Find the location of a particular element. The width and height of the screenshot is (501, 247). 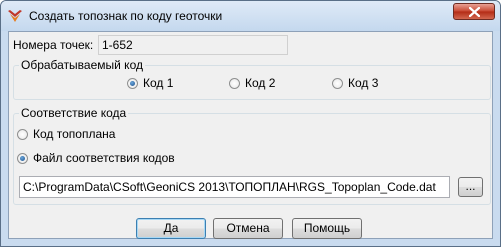

radio-code-3-label: Код 3 is located at coordinates (363, 83).